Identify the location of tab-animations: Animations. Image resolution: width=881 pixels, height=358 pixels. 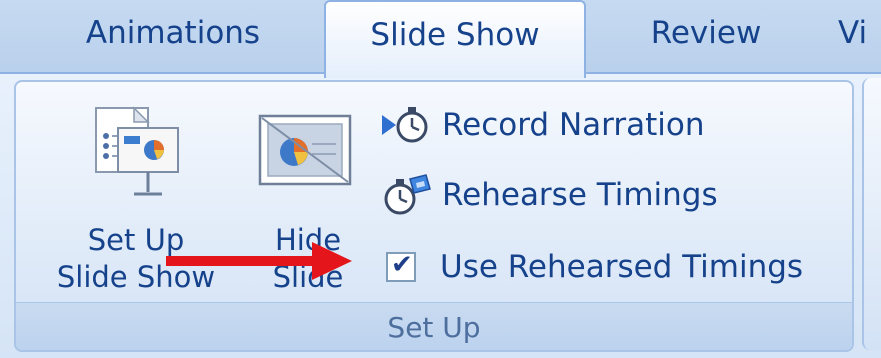
(173, 34).